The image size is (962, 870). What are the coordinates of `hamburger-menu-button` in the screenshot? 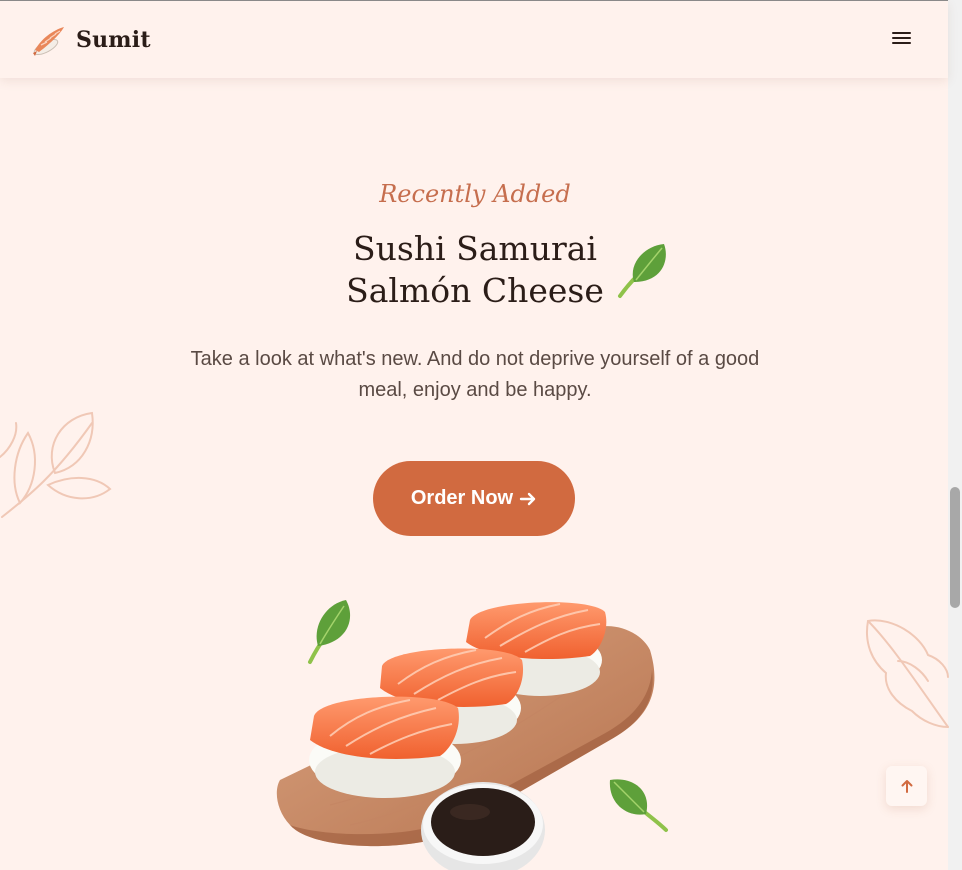 It's located at (902, 39).